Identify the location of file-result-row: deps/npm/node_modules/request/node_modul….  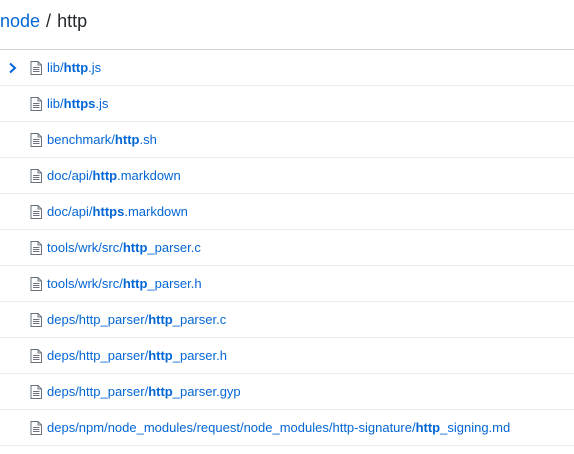
(287, 428).